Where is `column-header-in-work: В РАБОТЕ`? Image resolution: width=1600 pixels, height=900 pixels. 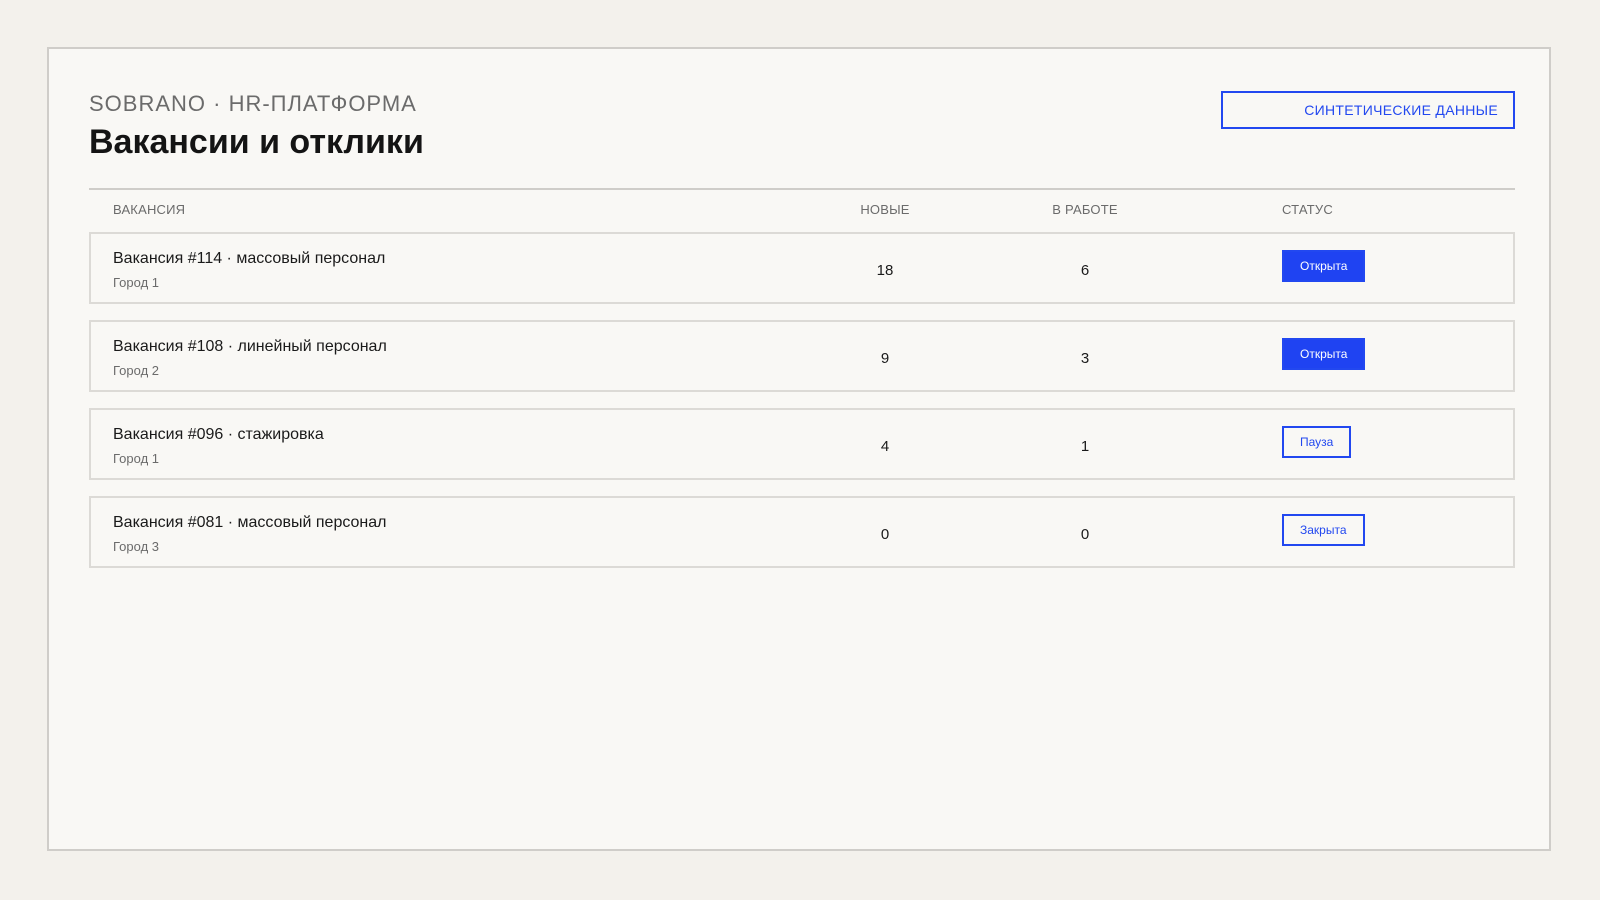
column-header-in-work: В РАБОТЕ is located at coordinates (1085, 209).